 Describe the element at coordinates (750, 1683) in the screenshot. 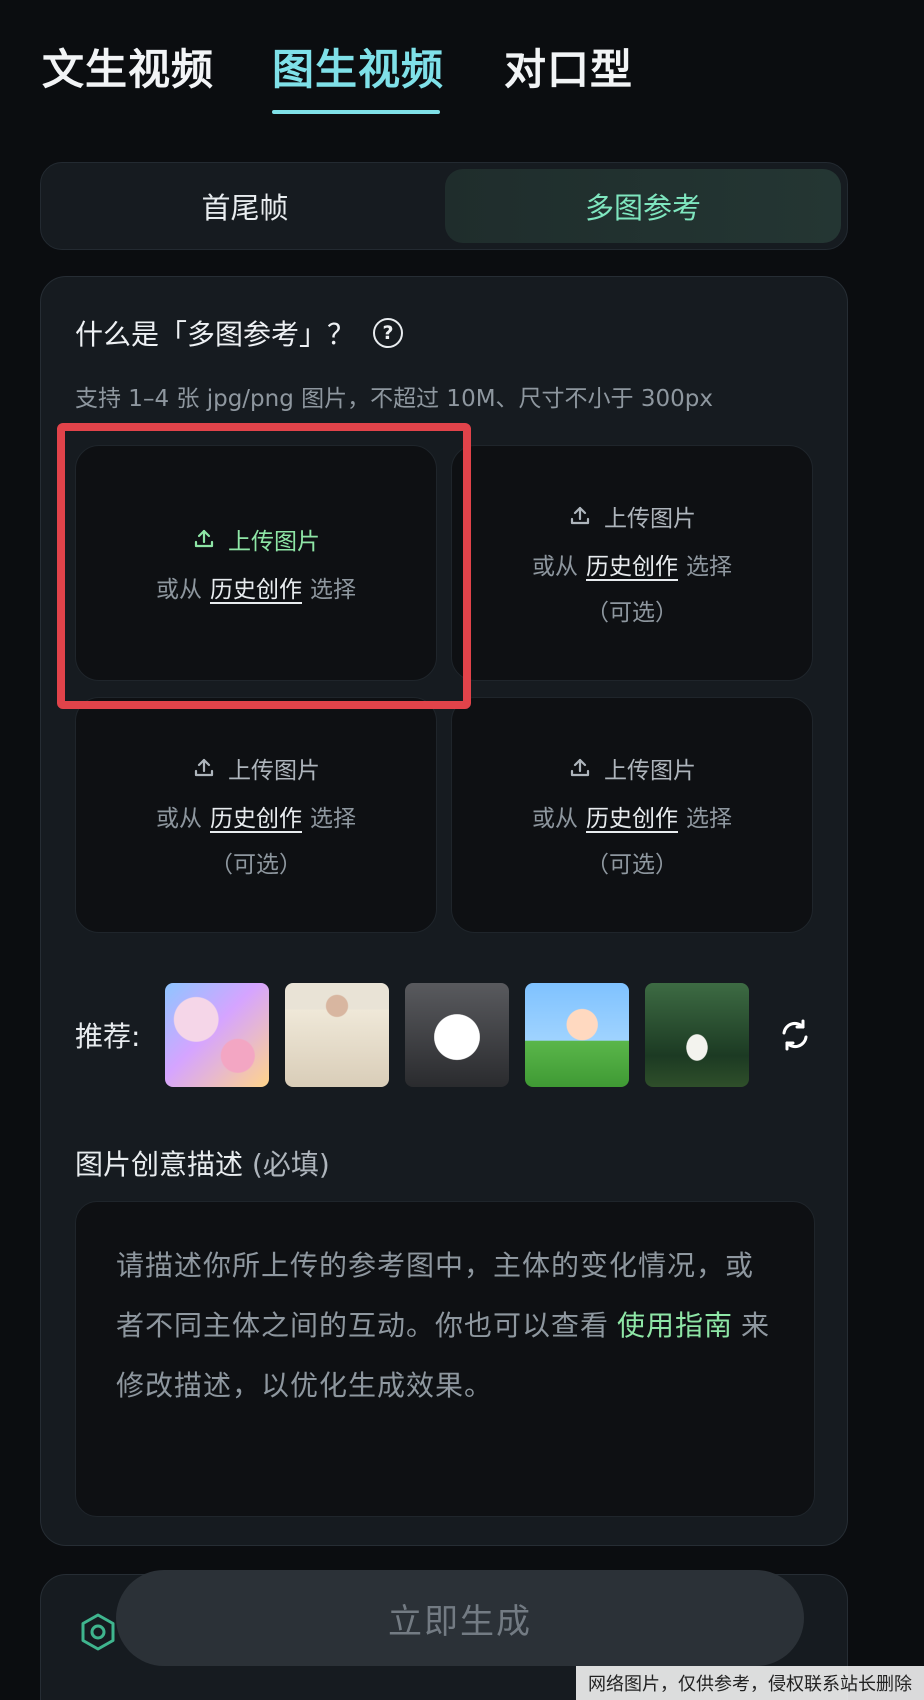

I see `watermark: 网络图片，仅供参考，侵权联系站长删除` at that location.